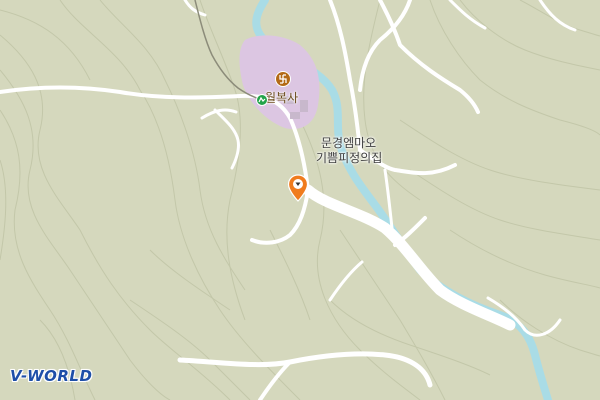 The image size is (600, 400). I want to click on hiking-trail-icon, so click(262, 100).